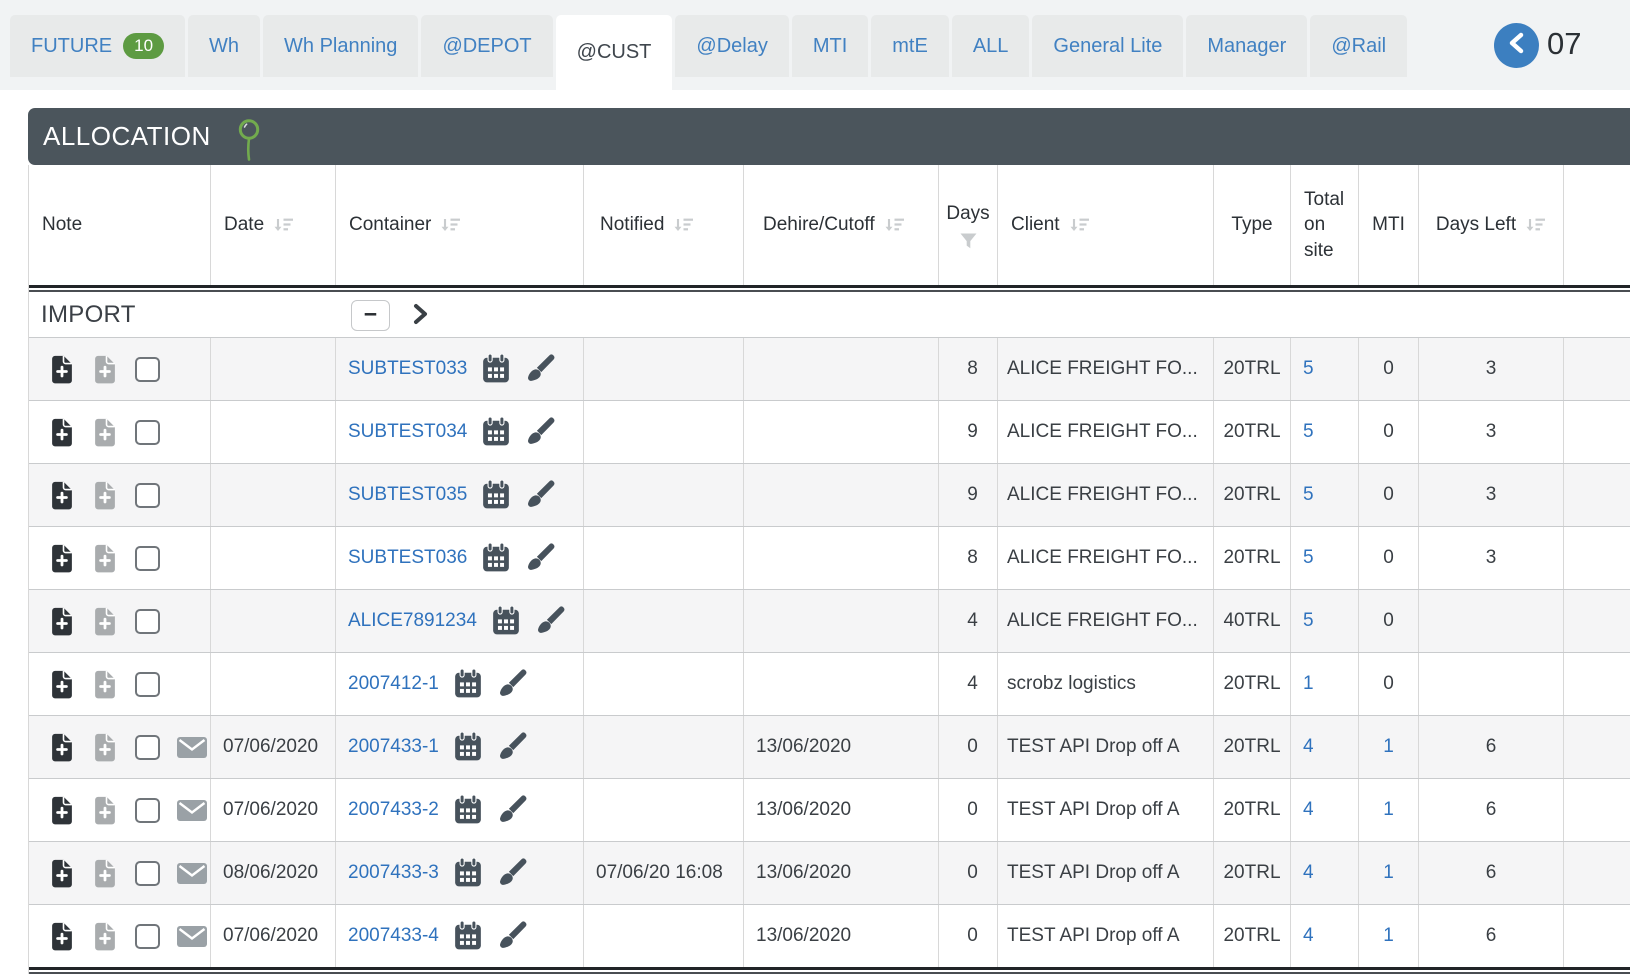  Describe the element at coordinates (1108, 46) in the screenshot. I see `tab-general-lite: General Lite` at that location.